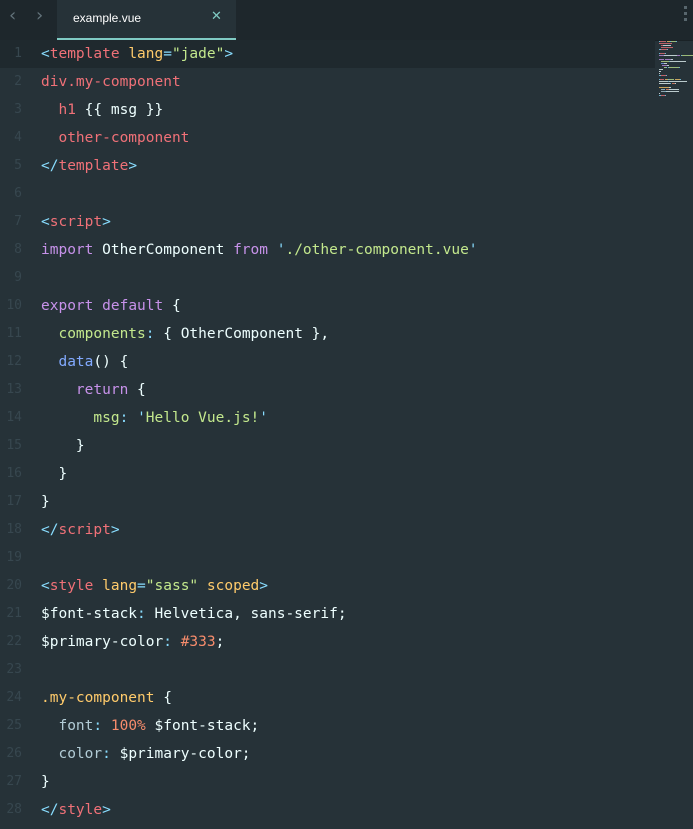 This screenshot has width=693, height=829. What do you see at coordinates (80, 530) in the screenshot?
I see `code-text: </script>` at bounding box center [80, 530].